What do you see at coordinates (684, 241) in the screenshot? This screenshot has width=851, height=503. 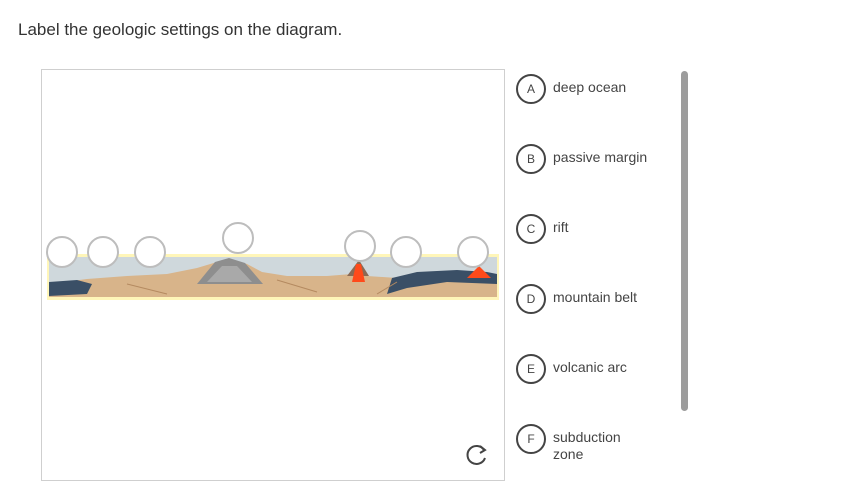 I see `scrollbar` at bounding box center [684, 241].